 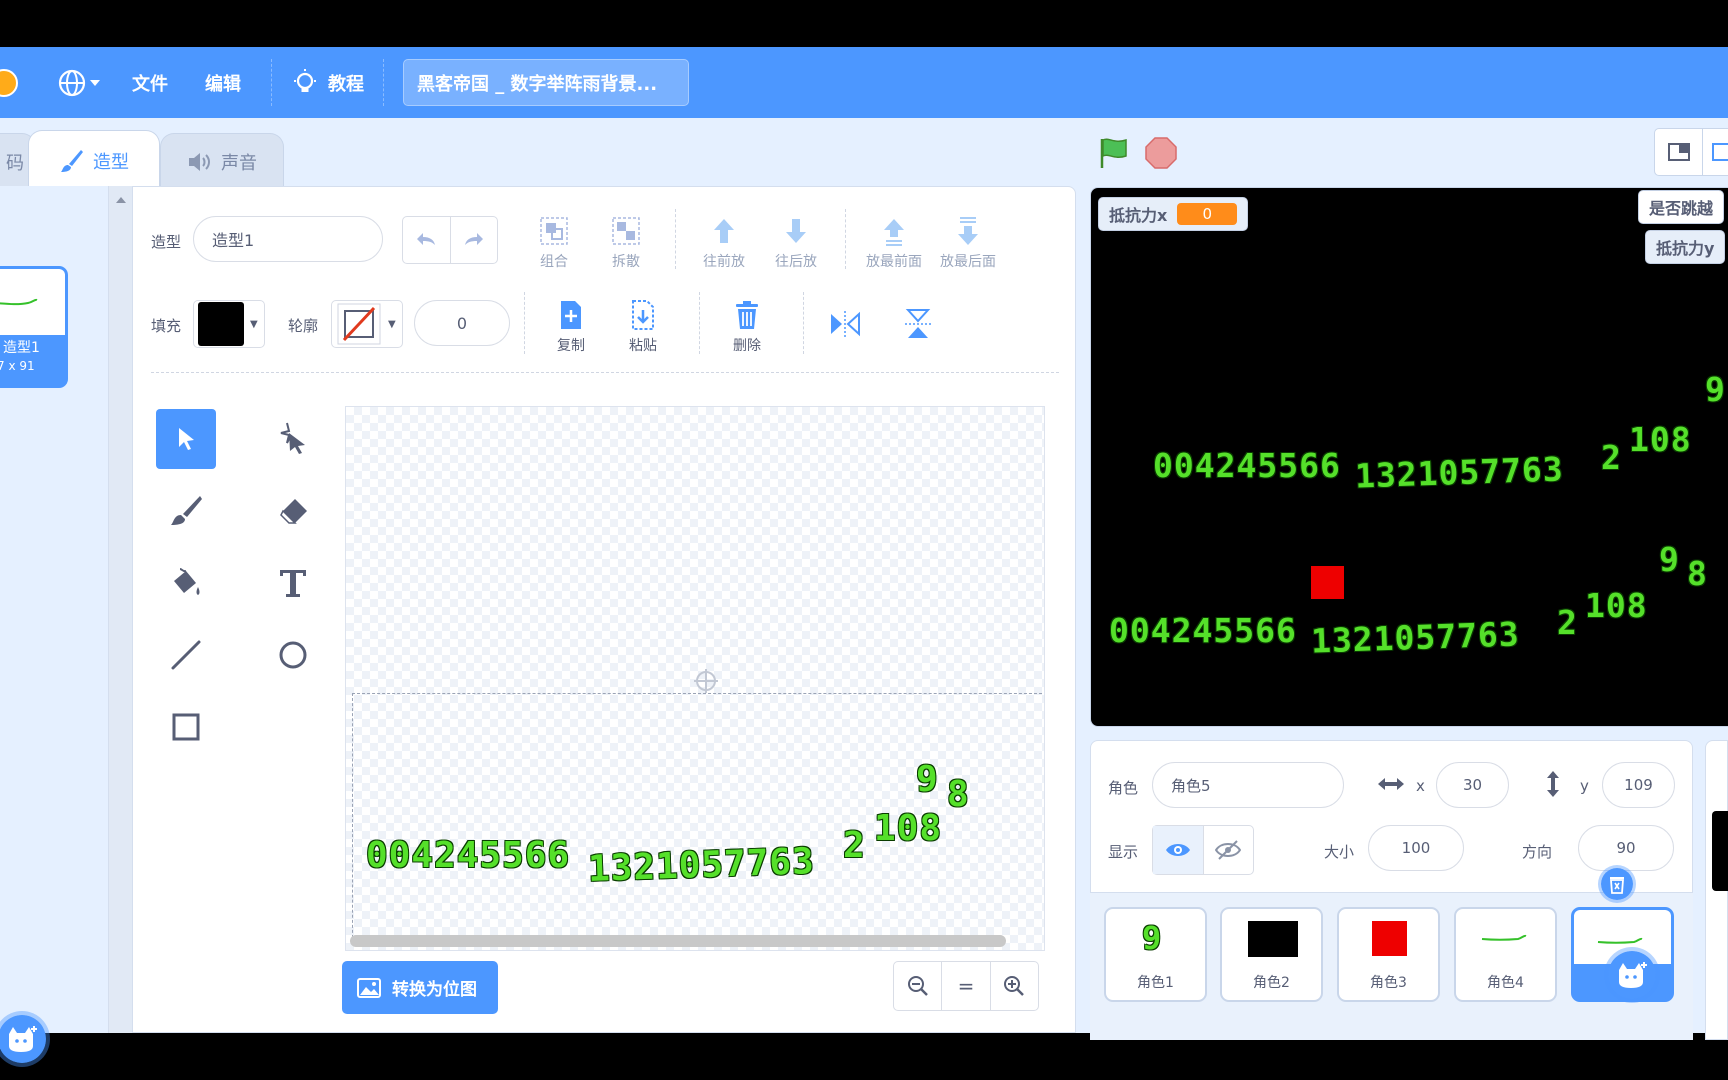 I want to click on sprite-tile: 角色3, so click(x=1388, y=954).